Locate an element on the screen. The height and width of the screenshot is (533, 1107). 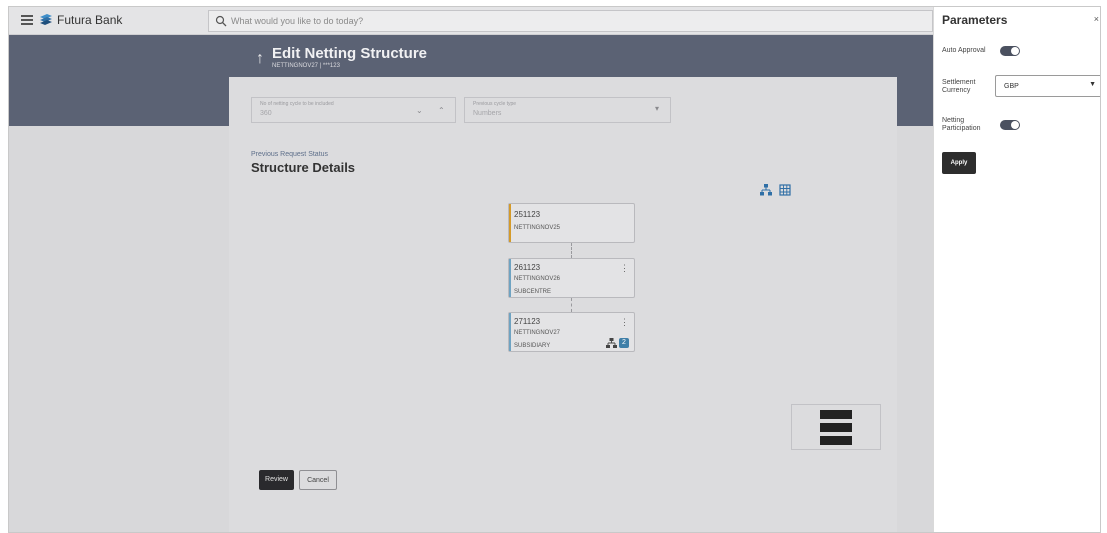
chevron-up-icon: ⌃ is located at coordinates (441, 110).